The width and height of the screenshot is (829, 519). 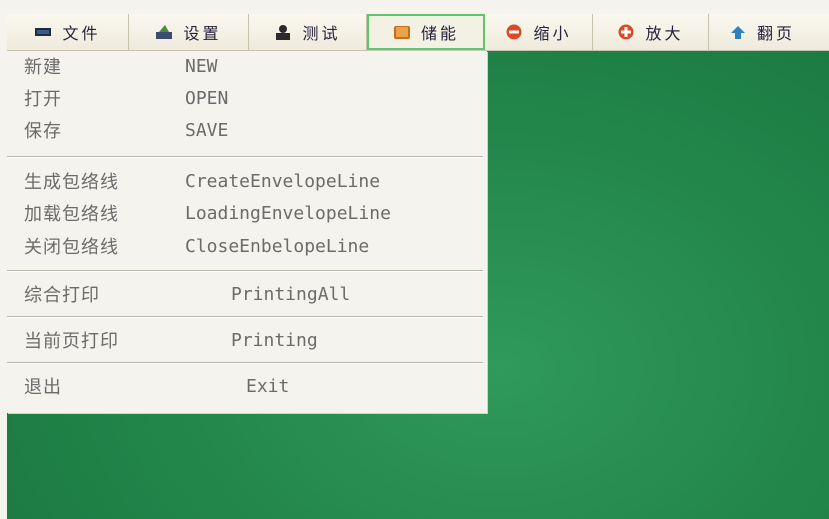 I want to click on file-button-label: 文件, so click(x=81, y=33).